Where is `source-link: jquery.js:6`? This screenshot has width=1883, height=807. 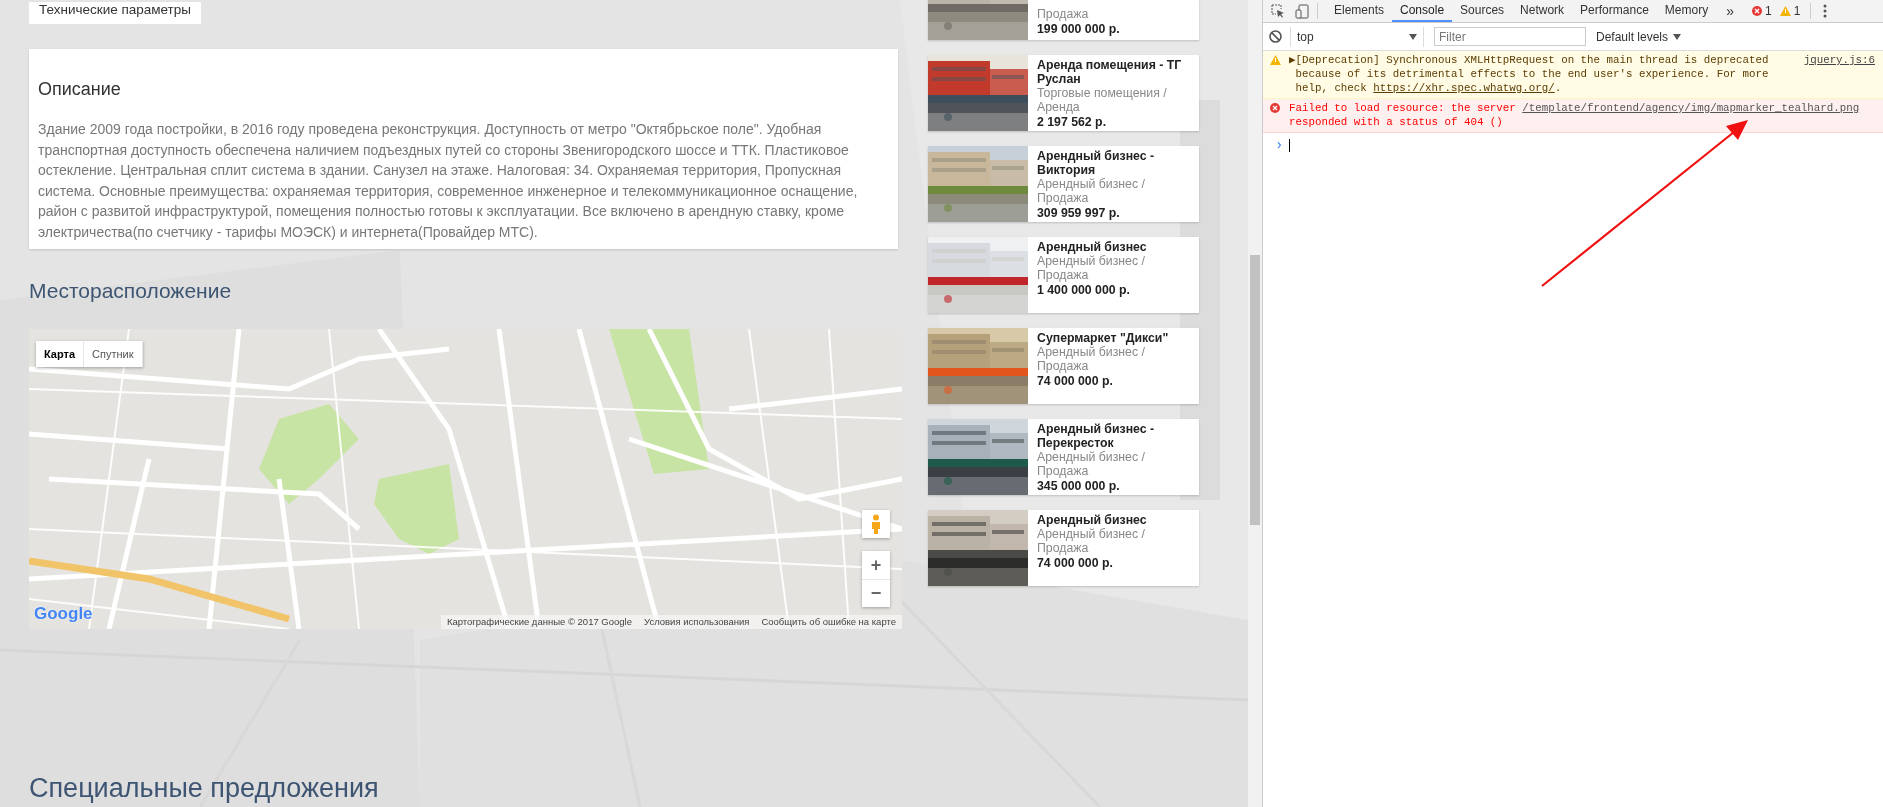
source-link: jquery.js:6 is located at coordinates (1839, 60).